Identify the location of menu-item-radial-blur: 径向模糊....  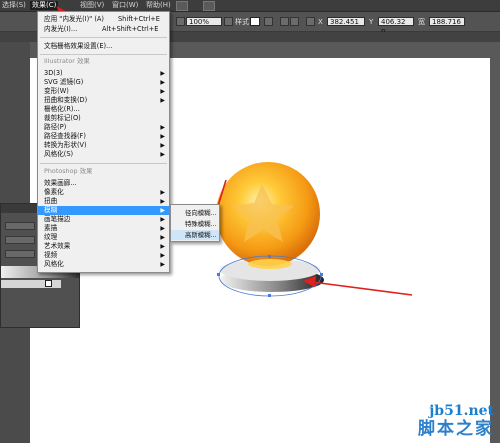
(195, 213).